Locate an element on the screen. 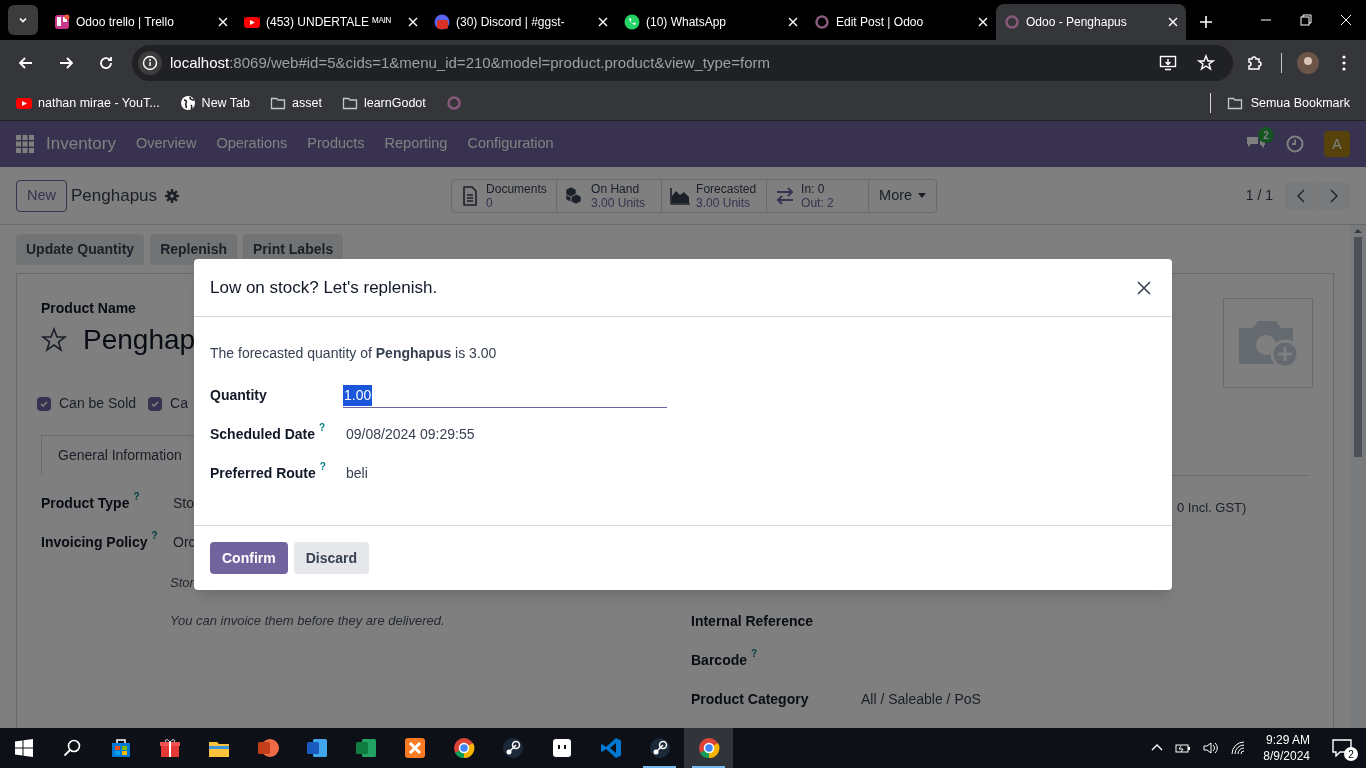  new-button: New is located at coordinates (41, 195).